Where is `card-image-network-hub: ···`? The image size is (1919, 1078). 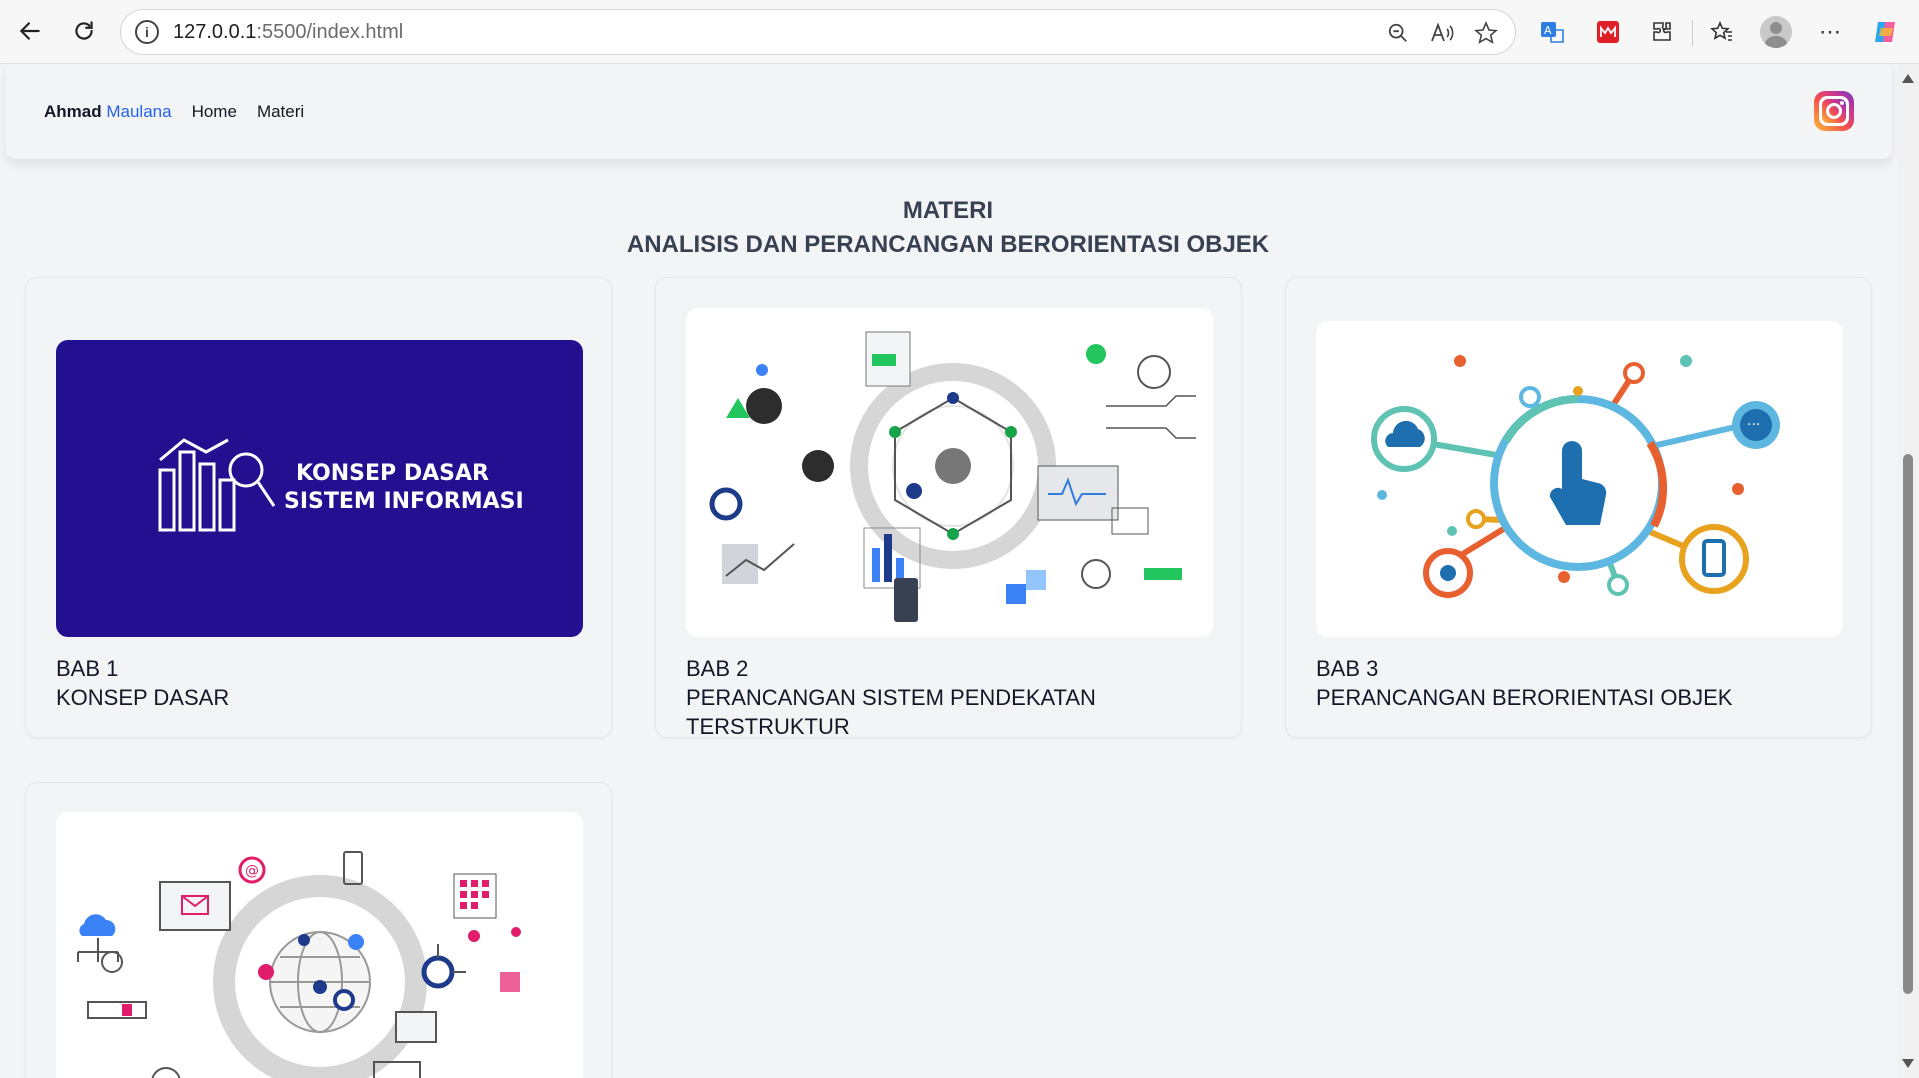
card-image-network-hub: ··· is located at coordinates (1579, 479).